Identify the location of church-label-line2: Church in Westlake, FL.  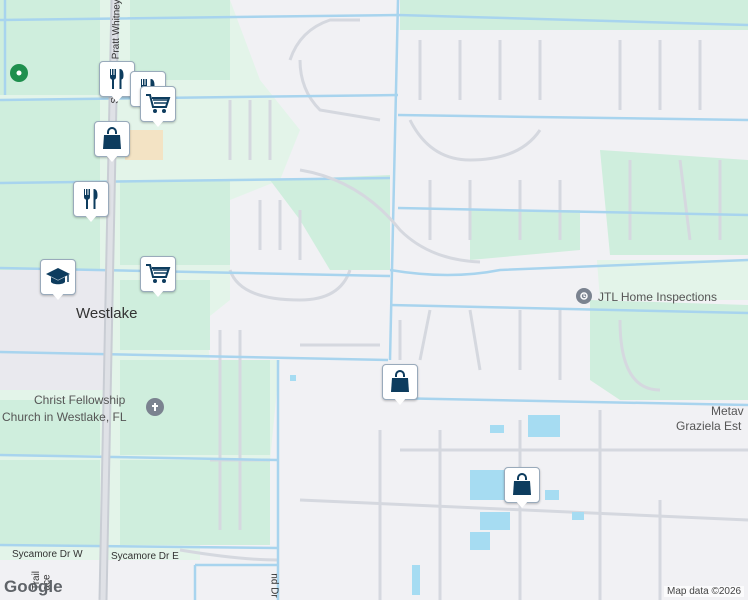
(64, 417).